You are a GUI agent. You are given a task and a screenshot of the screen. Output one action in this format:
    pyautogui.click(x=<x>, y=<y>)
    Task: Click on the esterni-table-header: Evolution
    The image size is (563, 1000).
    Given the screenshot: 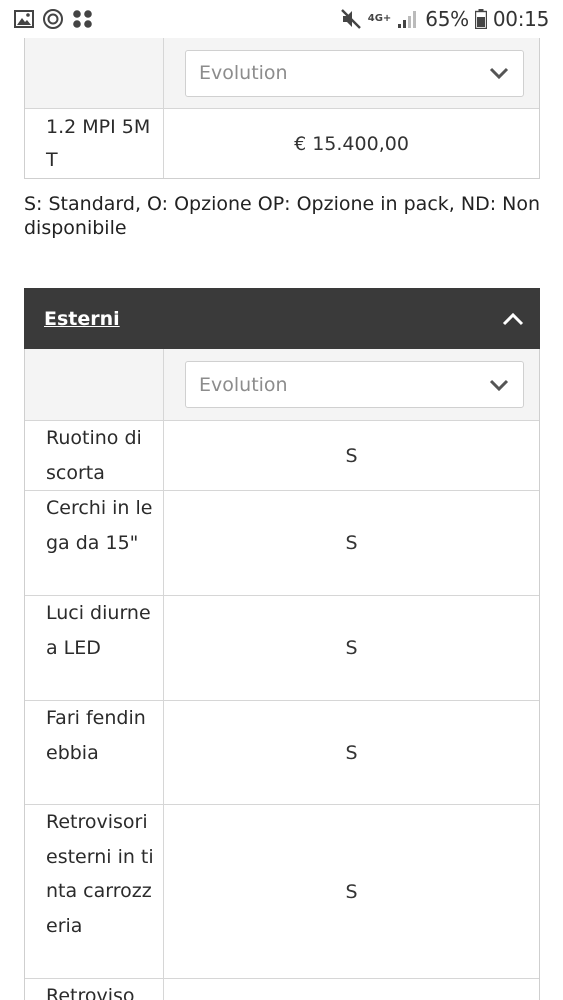 What is the action you would take?
    pyautogui.click(x=282, y=384)
    